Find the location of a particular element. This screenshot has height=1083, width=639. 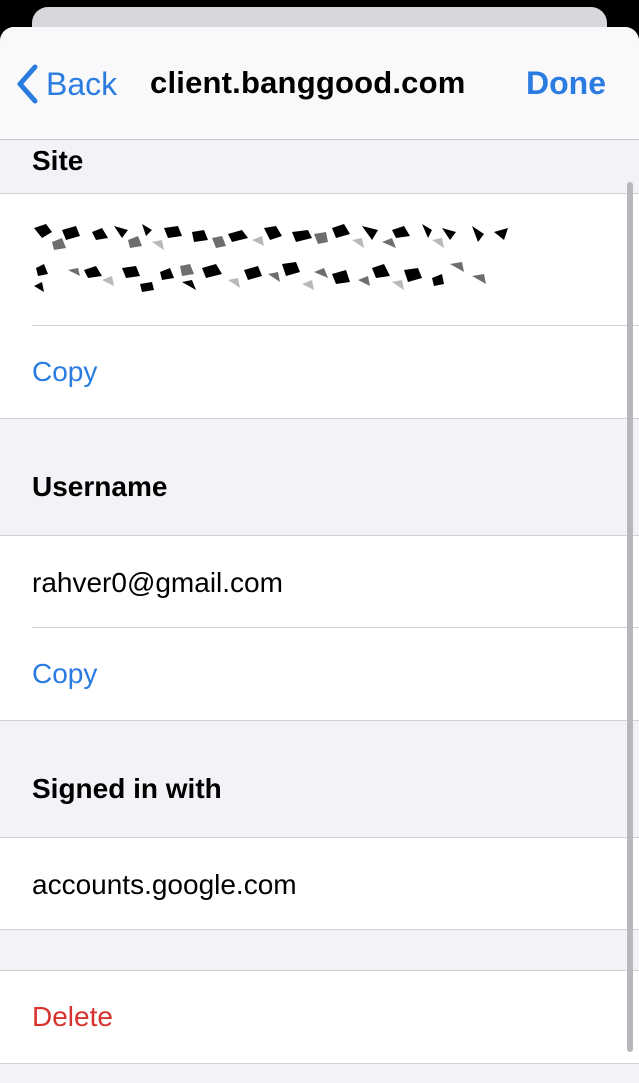

redacted-site-value is located at coordinates (271, 258).